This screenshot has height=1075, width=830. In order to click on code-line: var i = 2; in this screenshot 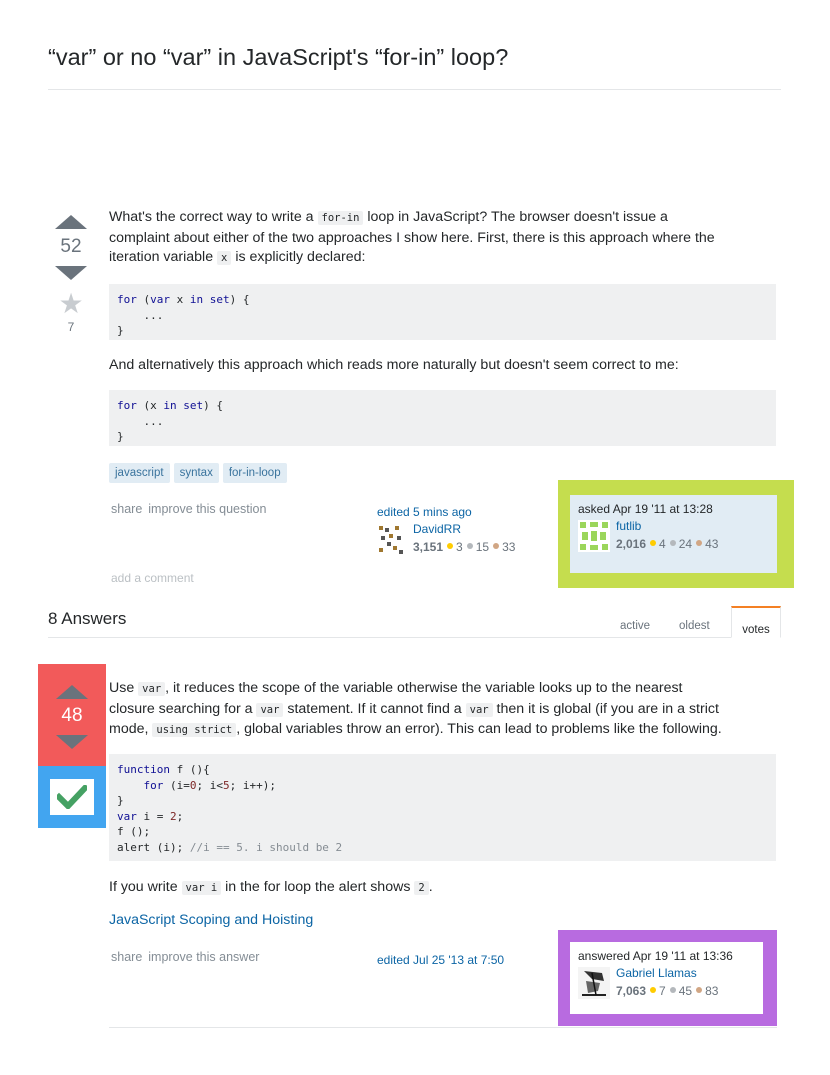, I will do `click(150, 816)`.